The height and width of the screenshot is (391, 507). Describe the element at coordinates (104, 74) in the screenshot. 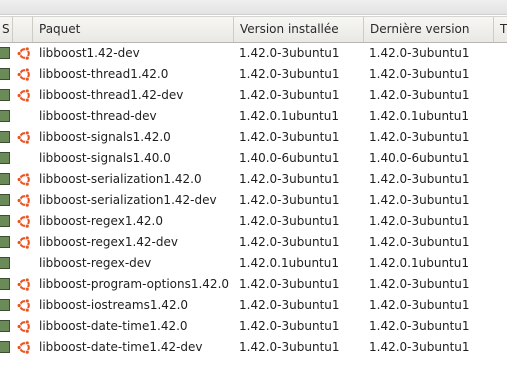

I see `package-name: libboost-thread1.42.0` at that location.